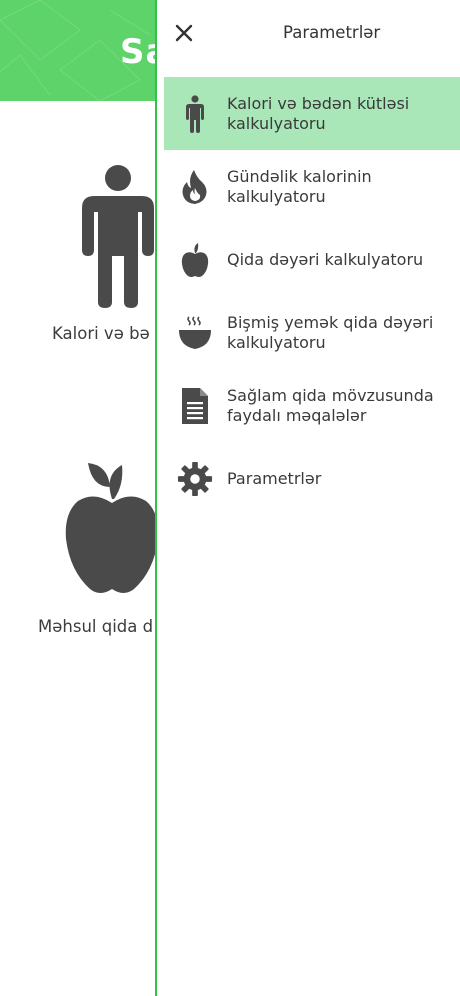 This screenshot has width=460, height=996. Describe the element at coordinates (101, 333) in the screenshot. I see `calorie-card-label: Kalori və bə` at that location.